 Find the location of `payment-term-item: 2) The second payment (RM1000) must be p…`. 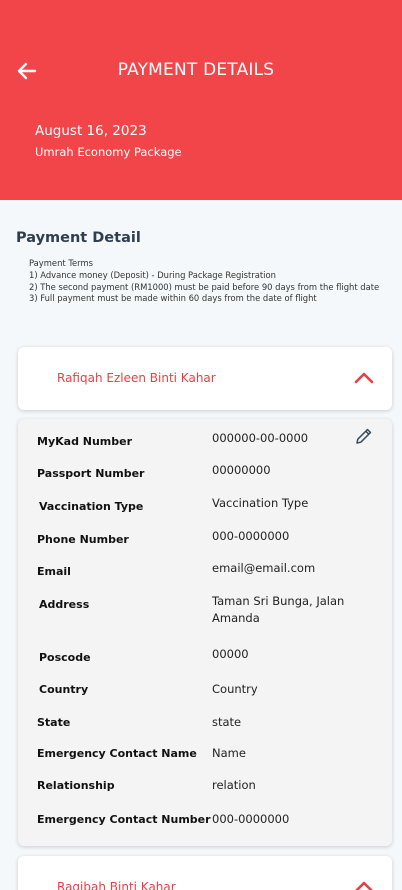

payment-term-item: 2) The second payment (RM1000) must be p… is located at coordinates (204, 286).